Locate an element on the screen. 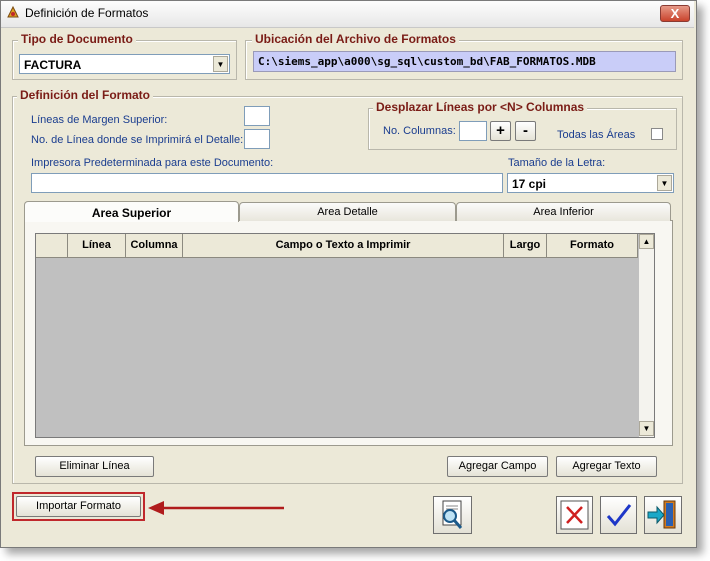  exit-door-icon is located at coordinates (661, 514).